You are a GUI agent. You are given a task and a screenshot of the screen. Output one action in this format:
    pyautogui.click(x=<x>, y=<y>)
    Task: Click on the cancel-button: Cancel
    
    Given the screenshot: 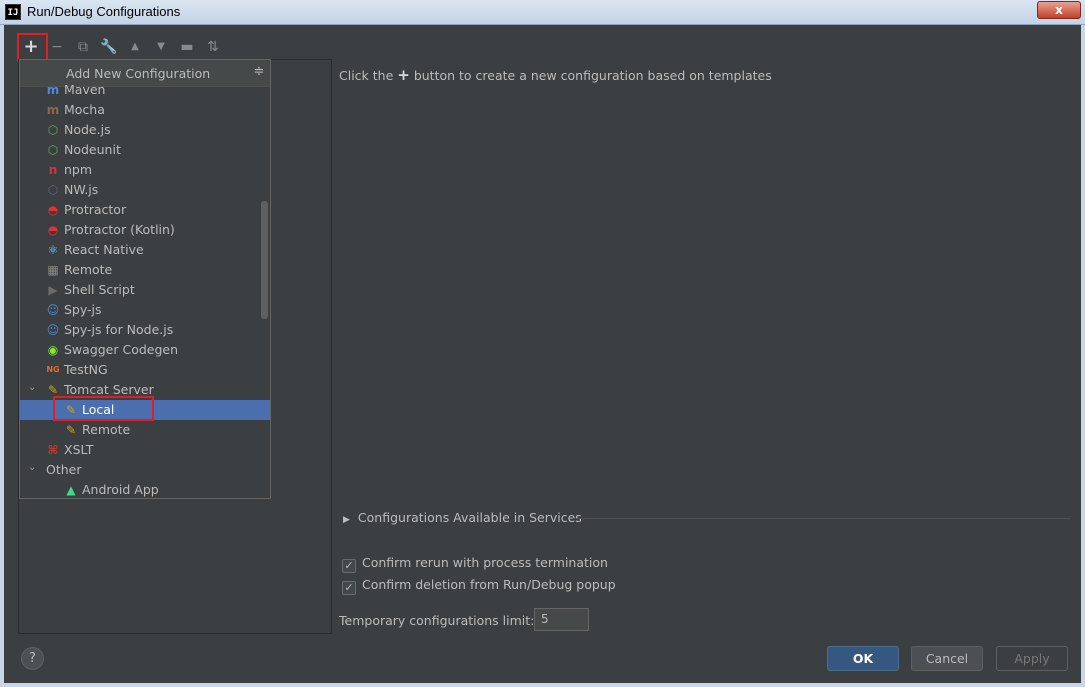 What is the action you would take?
    pyautogui.click(x=947, y=658)
    